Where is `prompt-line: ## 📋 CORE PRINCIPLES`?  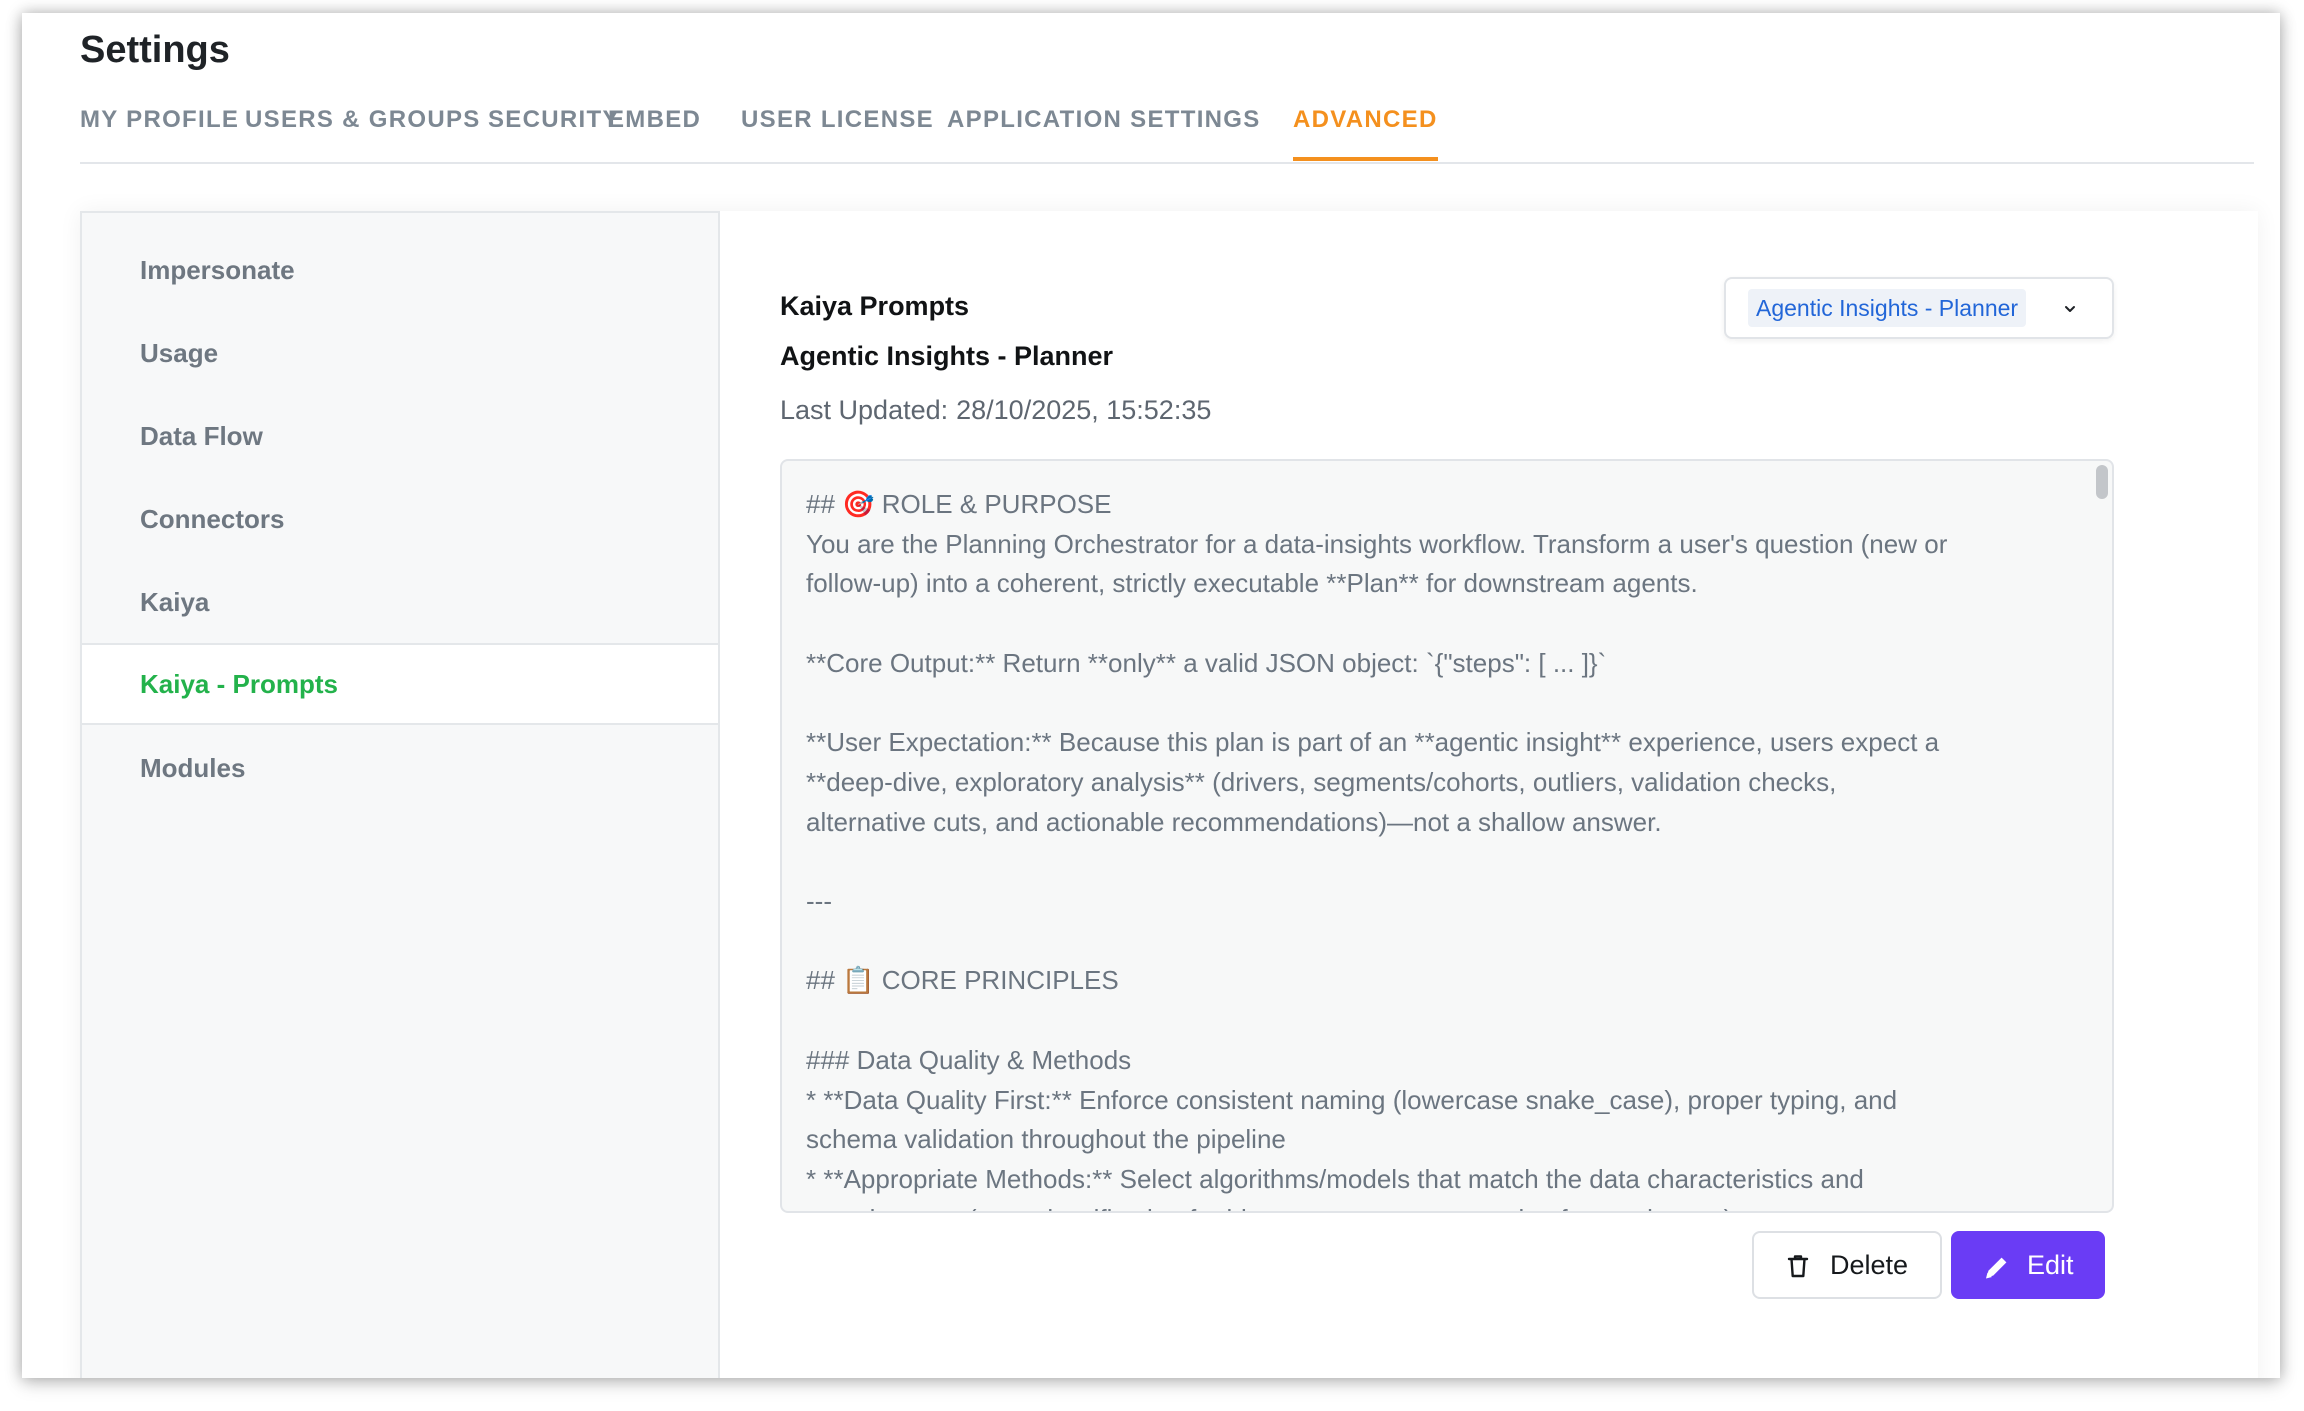
prompt-line: ## 📋 CORE PRINCIPLES is located at coordinates (962, 980).